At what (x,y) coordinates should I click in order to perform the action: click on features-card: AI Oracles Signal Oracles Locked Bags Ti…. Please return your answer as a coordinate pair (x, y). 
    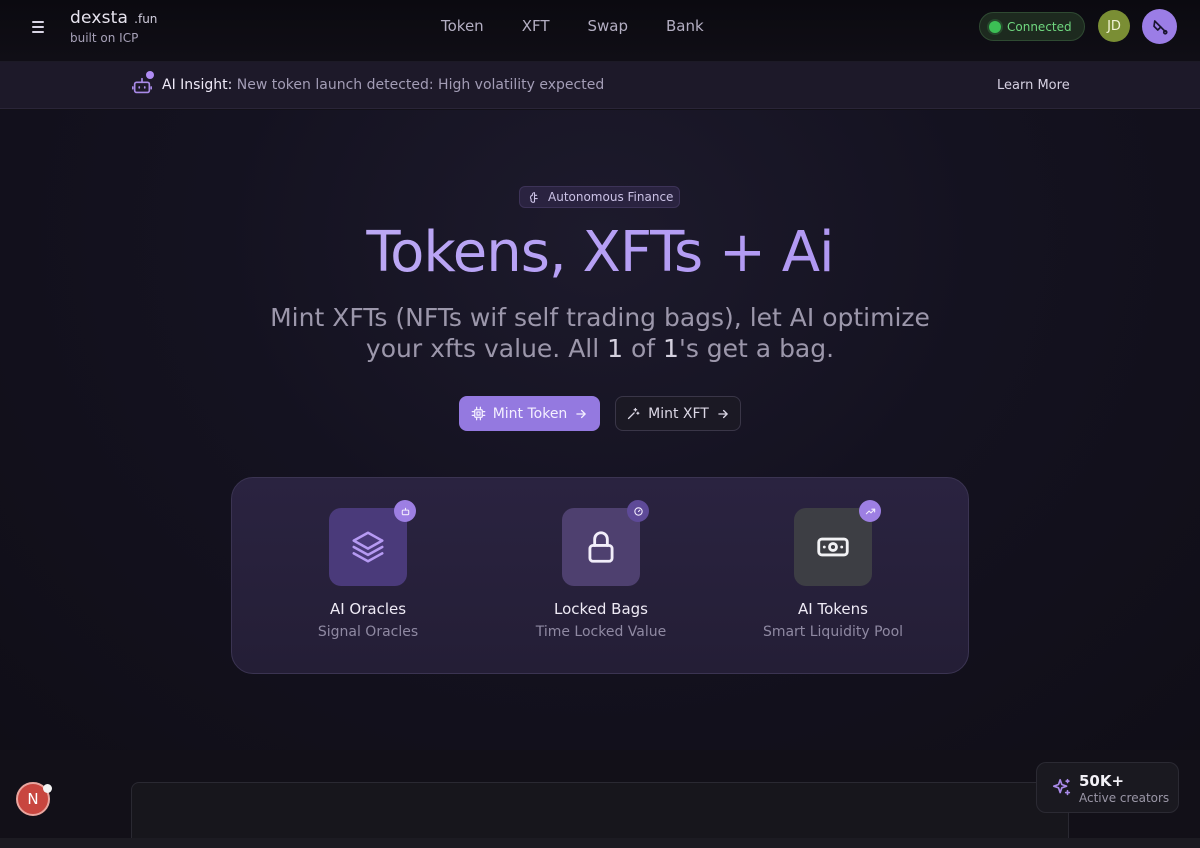
    Looking at the image, I should click on (600, 575).